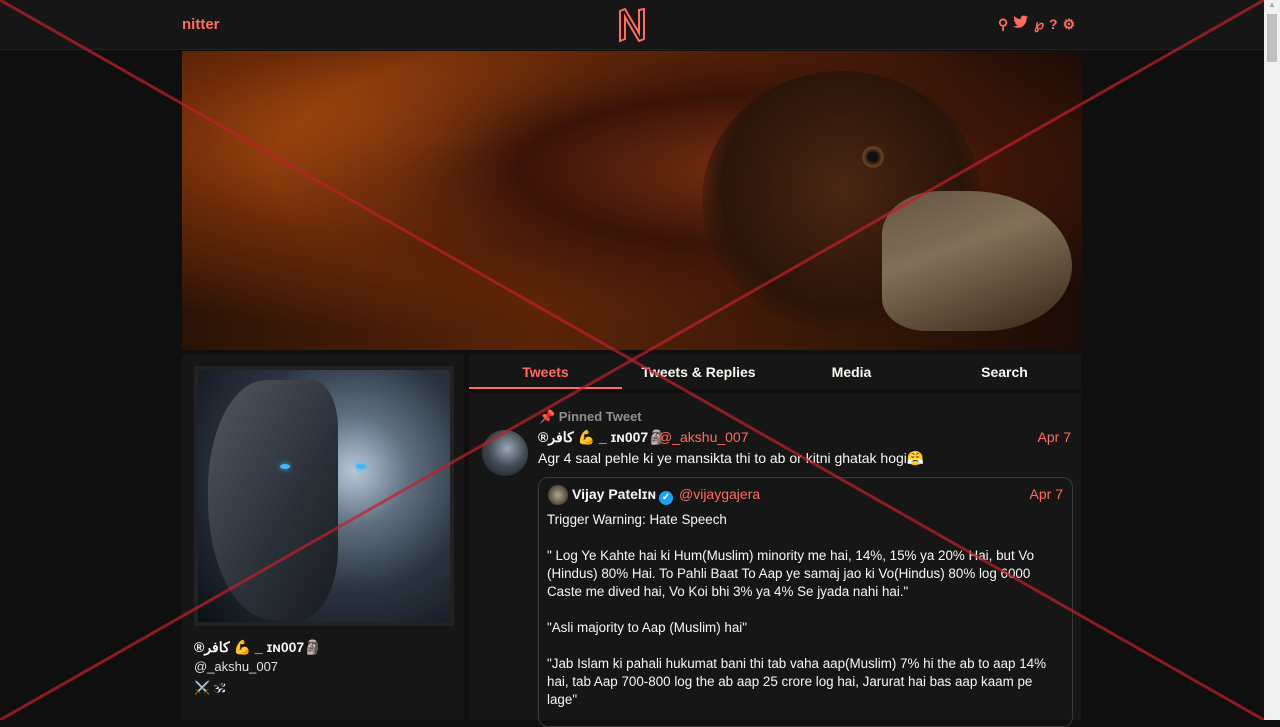 The height and width of the screenshot is (727, 1280). I want to click on profile-avatar, so click(324, 496).